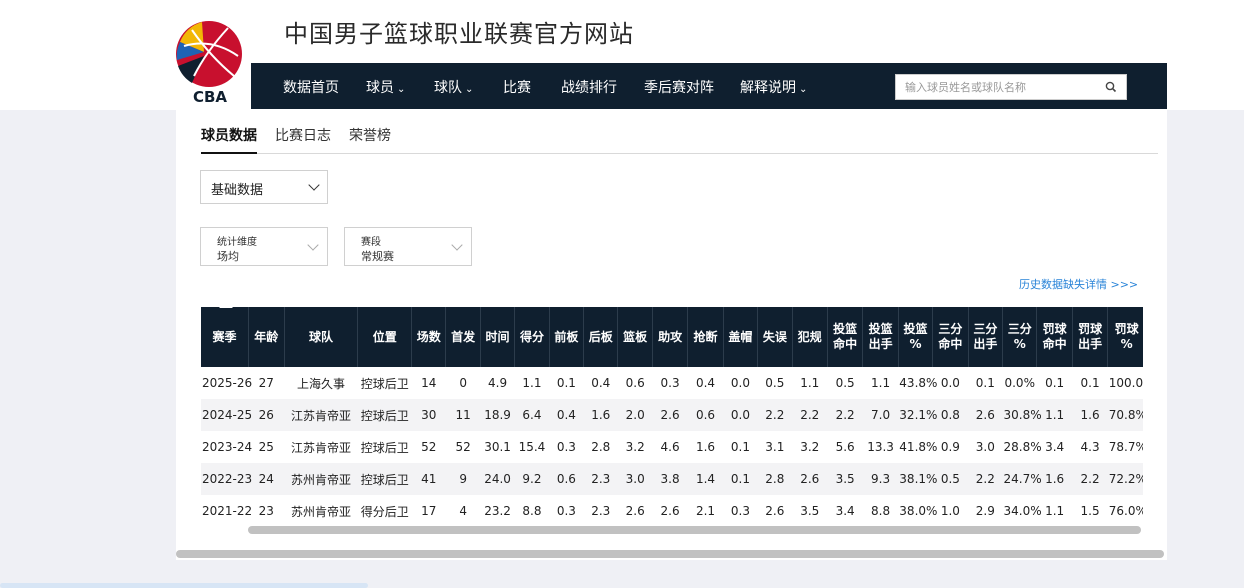  What do you see at coordinates (517, 87) in the screenshot?
I see `nav-games: 比赛` at bounding box center [517, 87].